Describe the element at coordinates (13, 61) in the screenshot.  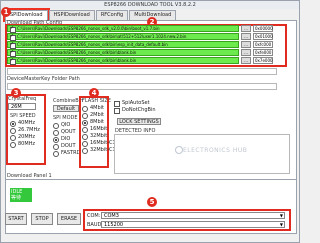
I see `path-checkbox` at that location.